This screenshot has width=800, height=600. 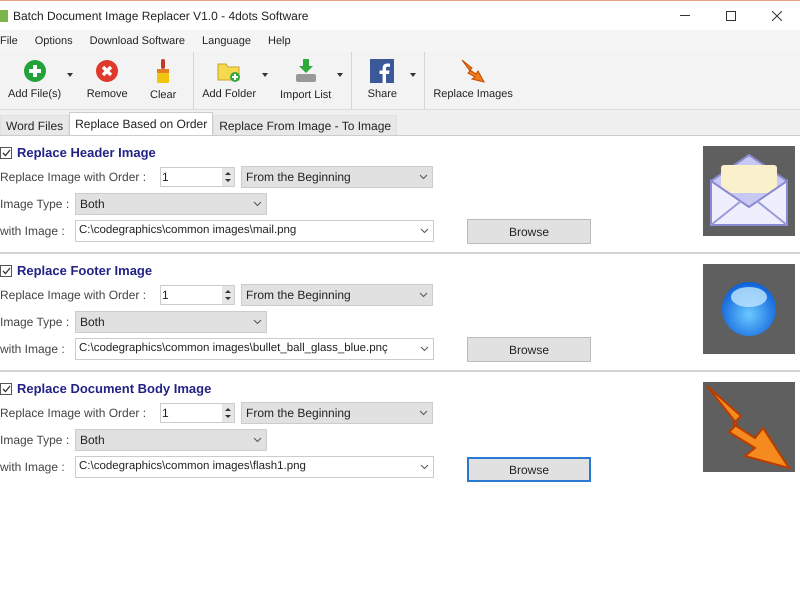 I want to click on toolbar-button: Replace Images, so click(x=473, y=80).